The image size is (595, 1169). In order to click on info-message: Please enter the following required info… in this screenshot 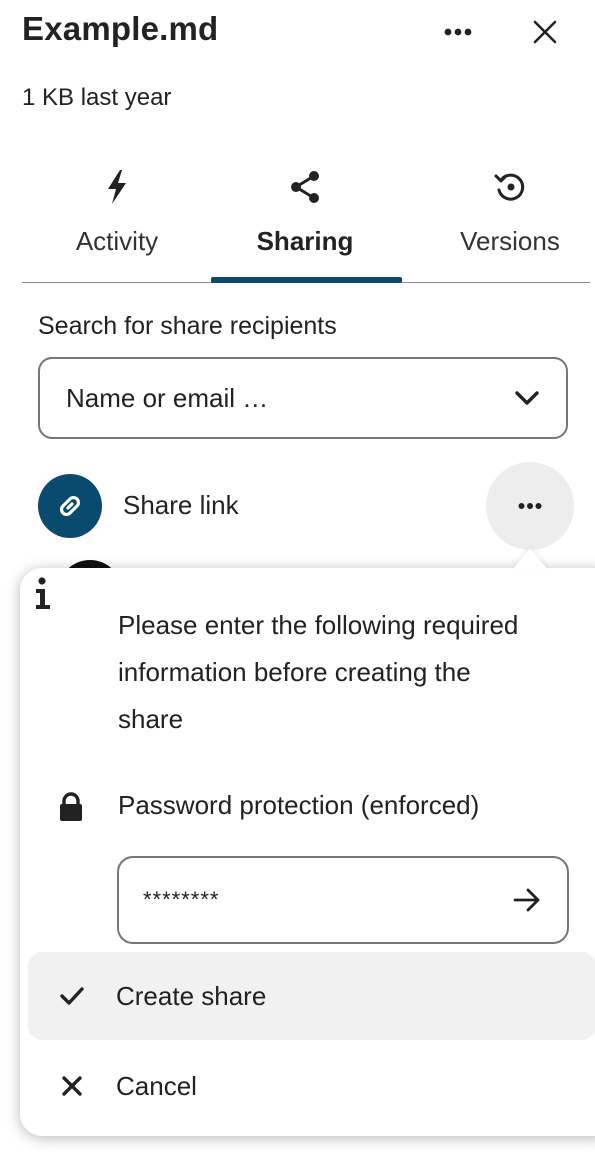, I will do `click(318, 672)`.